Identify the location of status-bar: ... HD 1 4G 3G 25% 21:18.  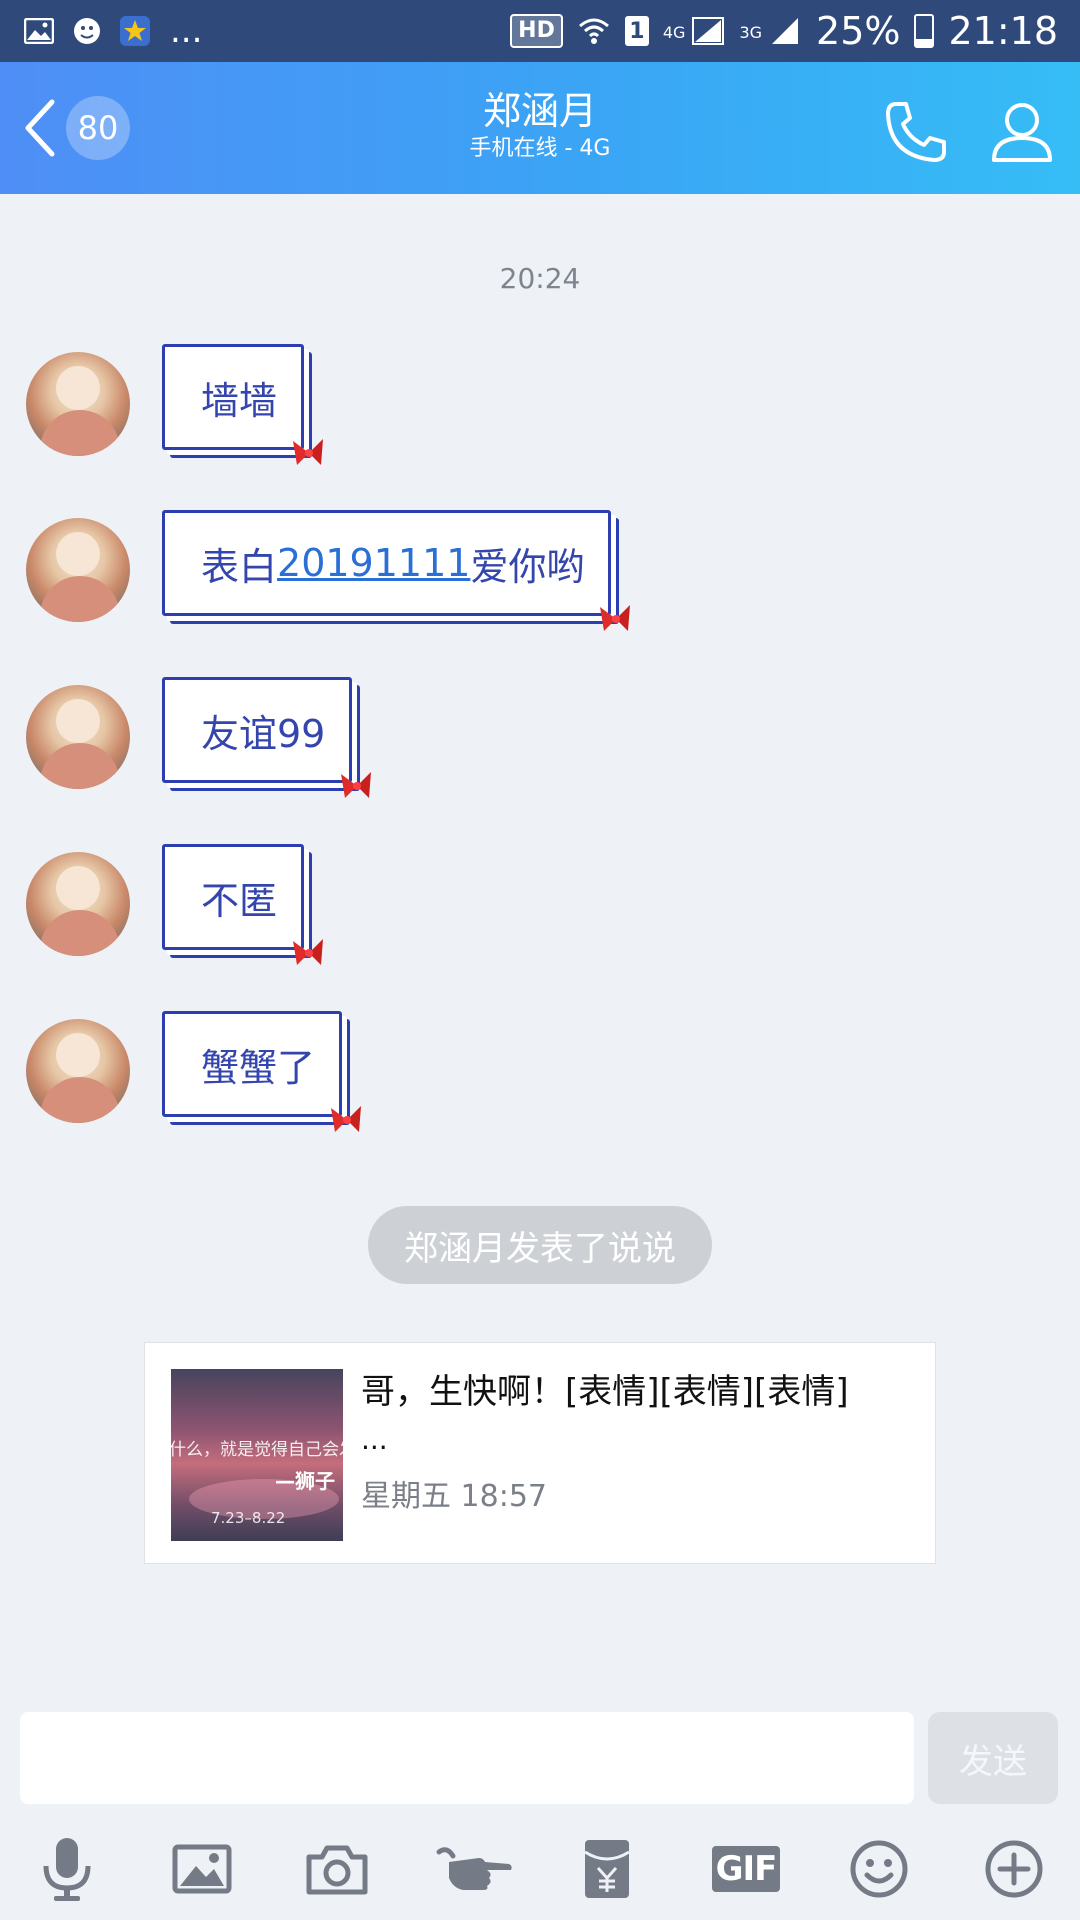
(540, 31).